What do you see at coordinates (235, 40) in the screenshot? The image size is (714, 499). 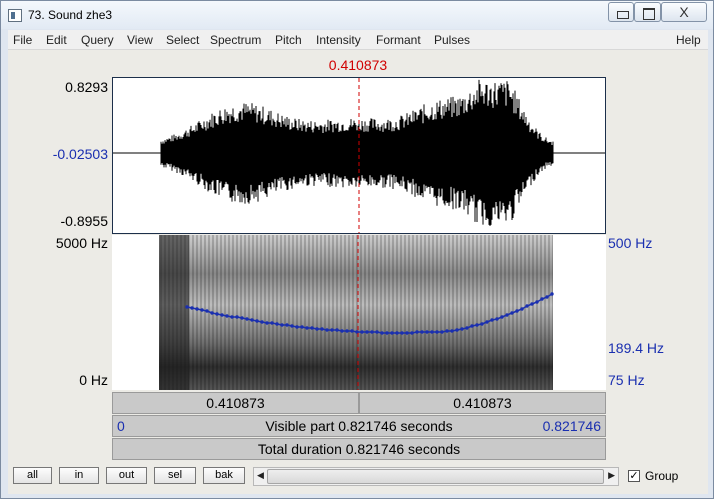 I see `menu-spectrum: Spectrum` at bounding box center [235, 40].